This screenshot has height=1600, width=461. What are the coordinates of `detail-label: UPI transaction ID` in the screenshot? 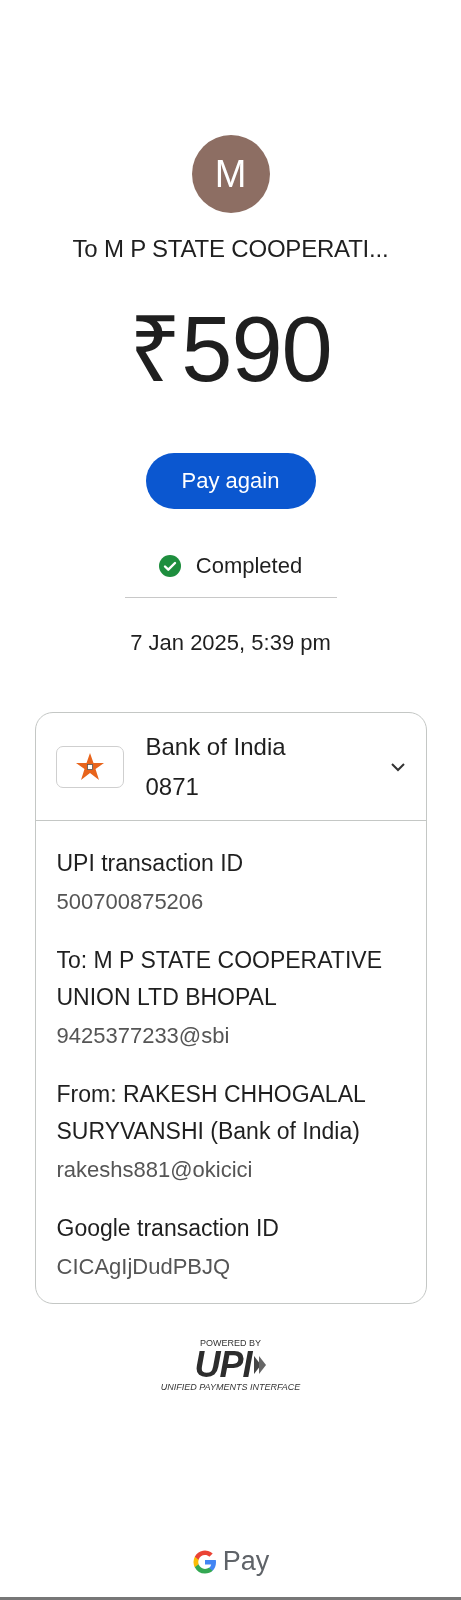 It's located at (150, 863).